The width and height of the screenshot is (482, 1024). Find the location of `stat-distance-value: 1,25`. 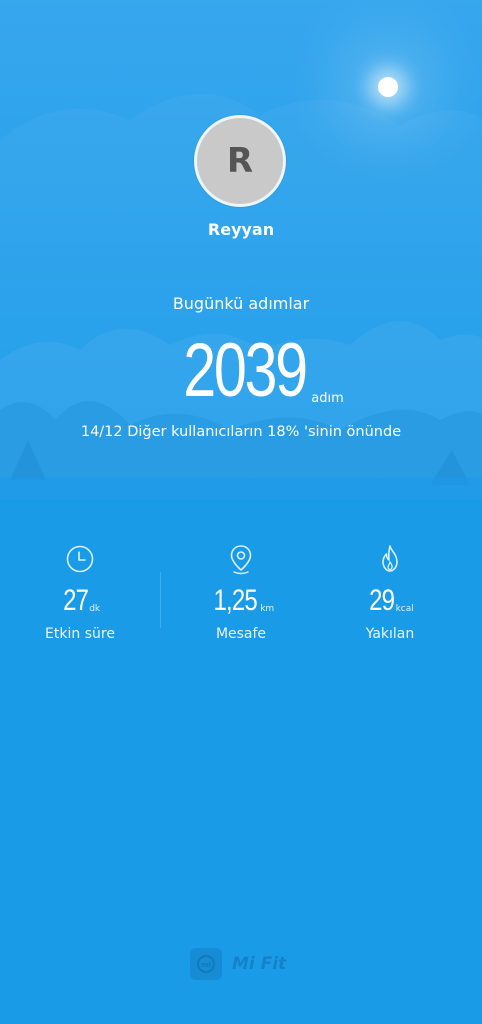

stat-distance-value: 1,25 is located at coordinates (235, 600).